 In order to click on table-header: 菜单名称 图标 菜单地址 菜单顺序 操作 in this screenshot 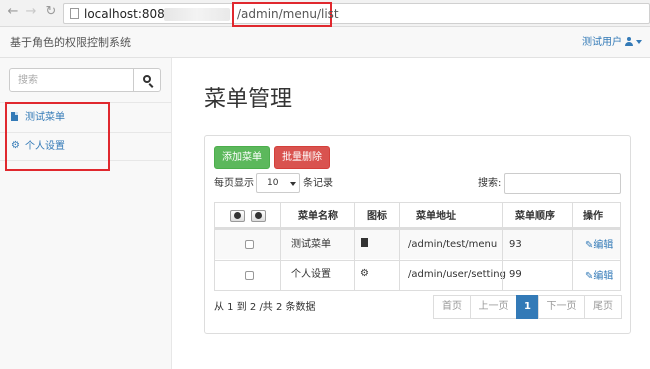, I will do `click(417, 216)`.